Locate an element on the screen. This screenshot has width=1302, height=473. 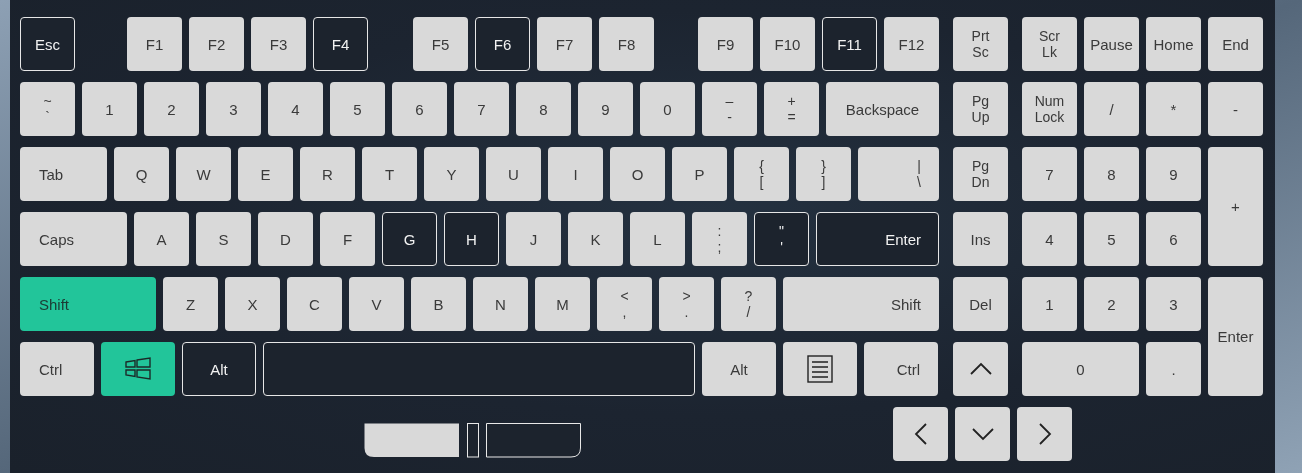
keyboard-key: Pg Up is located at coordinates (980, 109).